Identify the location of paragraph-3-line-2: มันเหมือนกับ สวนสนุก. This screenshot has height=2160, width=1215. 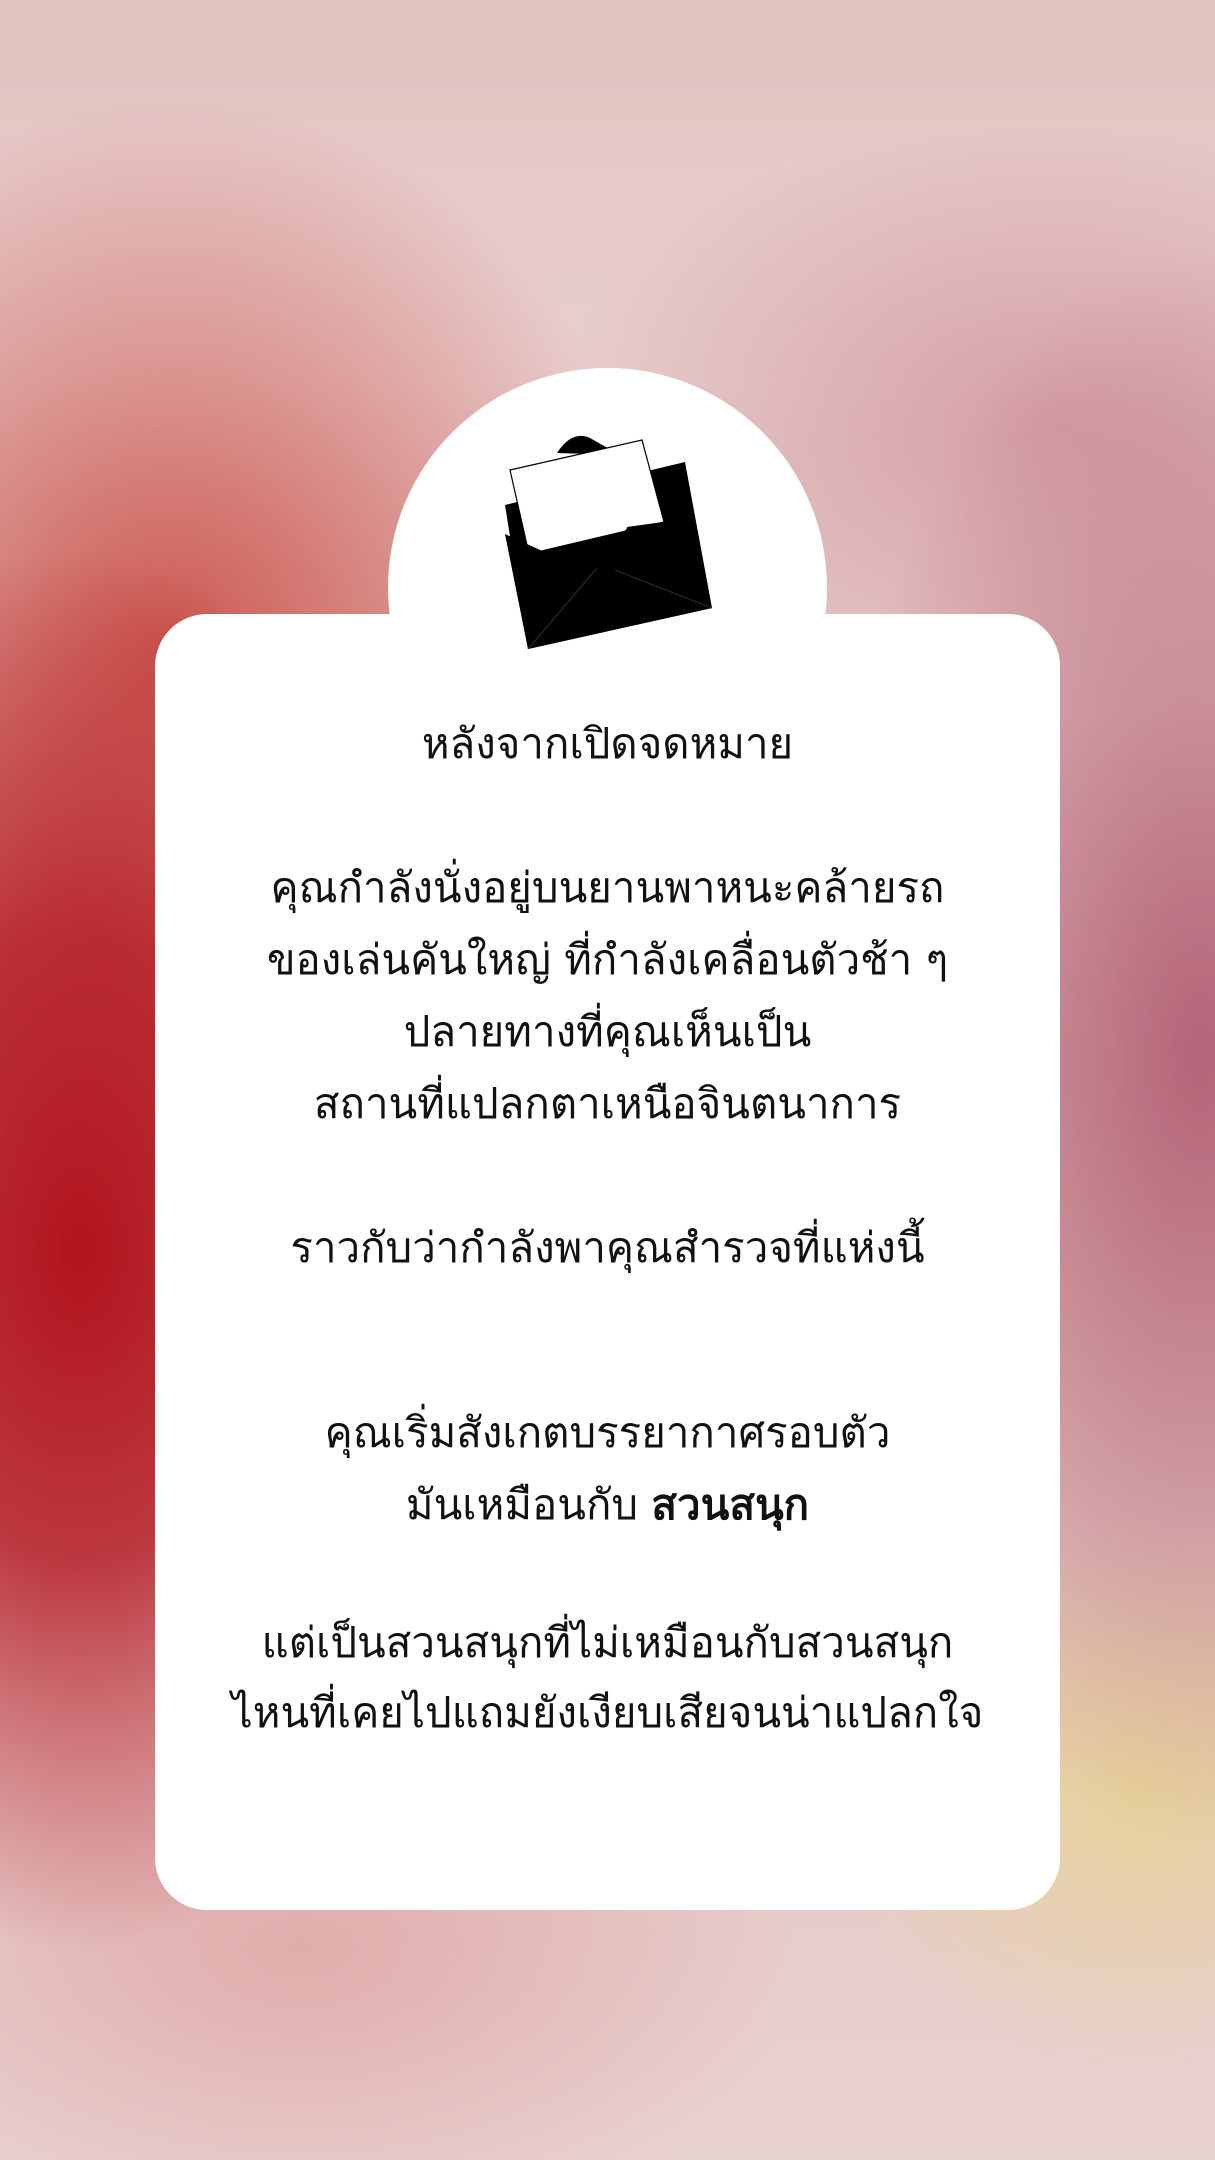
(607, 1505).